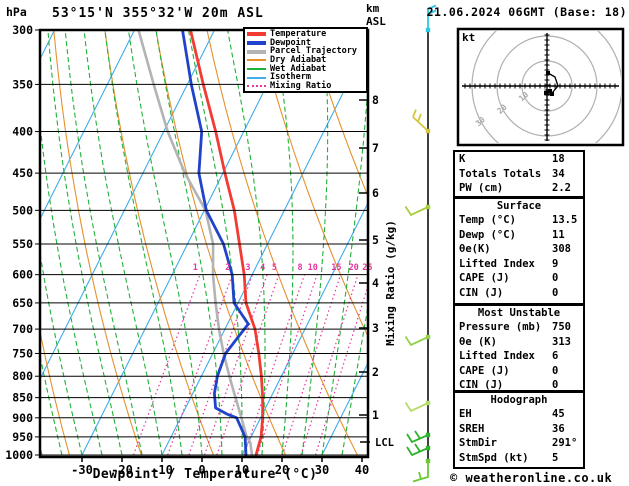 This screenshot has width=629, height=486. I want to click on stat-row: Lifted Index 9, so click(519, 264).